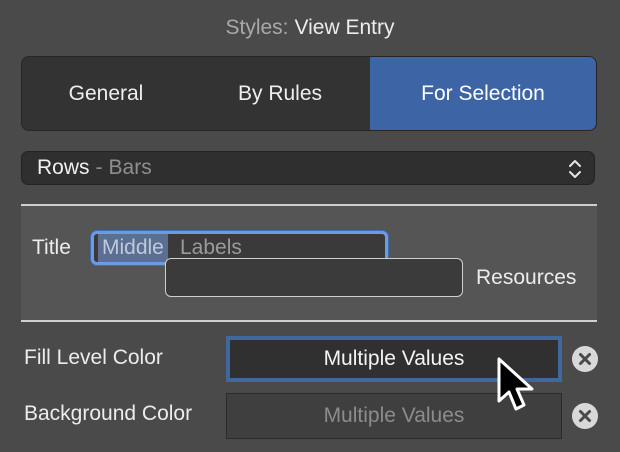 This screenshot has width=620, height=452. What do you see at coordinates (63, 167) in the screenshot?
I see `entry-popup-primary: Rows` at bounding box center [63, 167].